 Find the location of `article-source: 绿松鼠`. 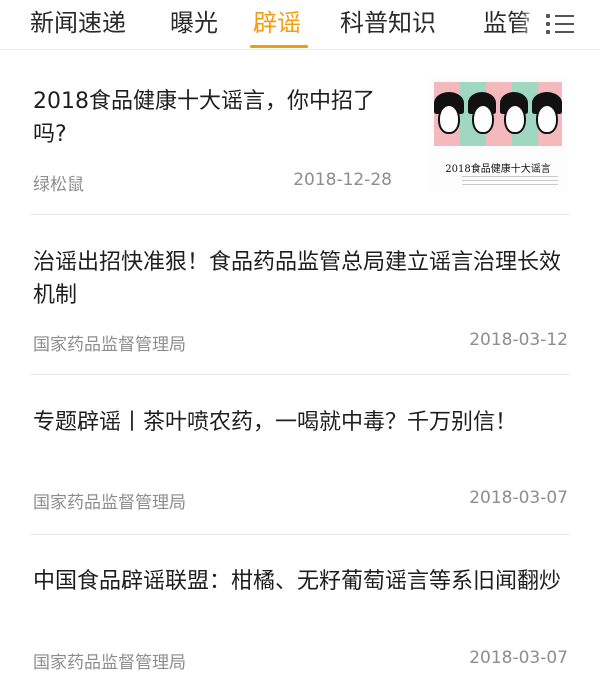

article-source: 绿松鼠 is located at coordinates (58, 185).